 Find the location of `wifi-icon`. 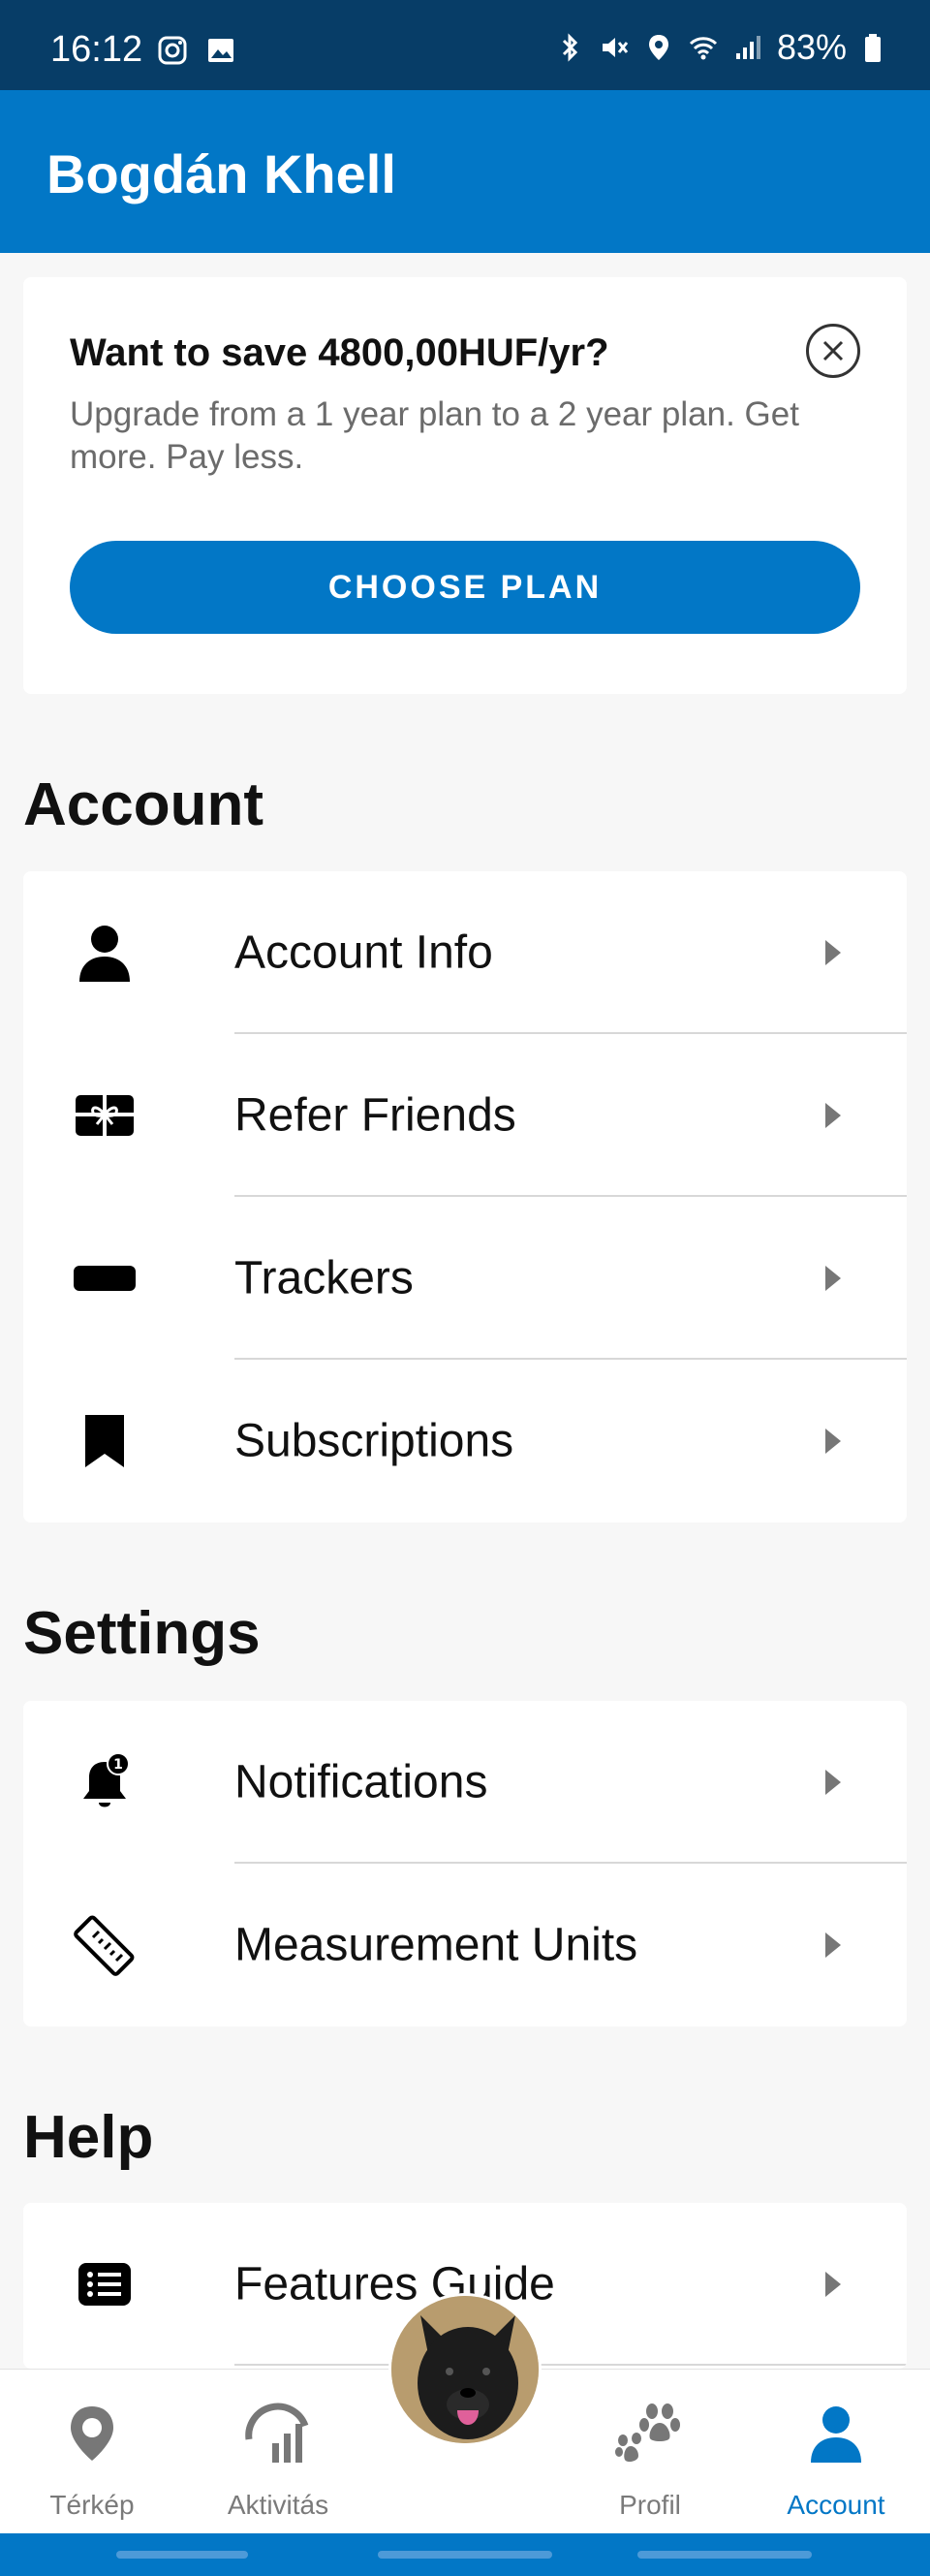

wifi-icon is located at coordinates (703, 48).